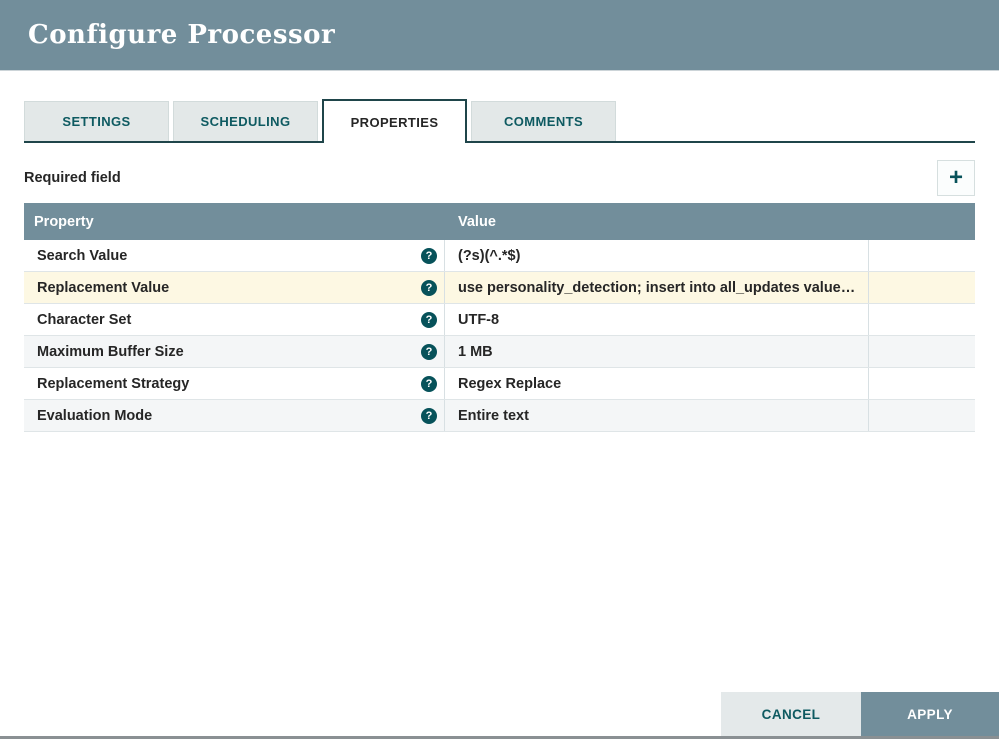 This screenshot has width=999, height=739. What do you see at coordinates (234, 415) in the screenshot?
I see `property-cell: Evaluation Mode ?` at bounding box center [234, 415].